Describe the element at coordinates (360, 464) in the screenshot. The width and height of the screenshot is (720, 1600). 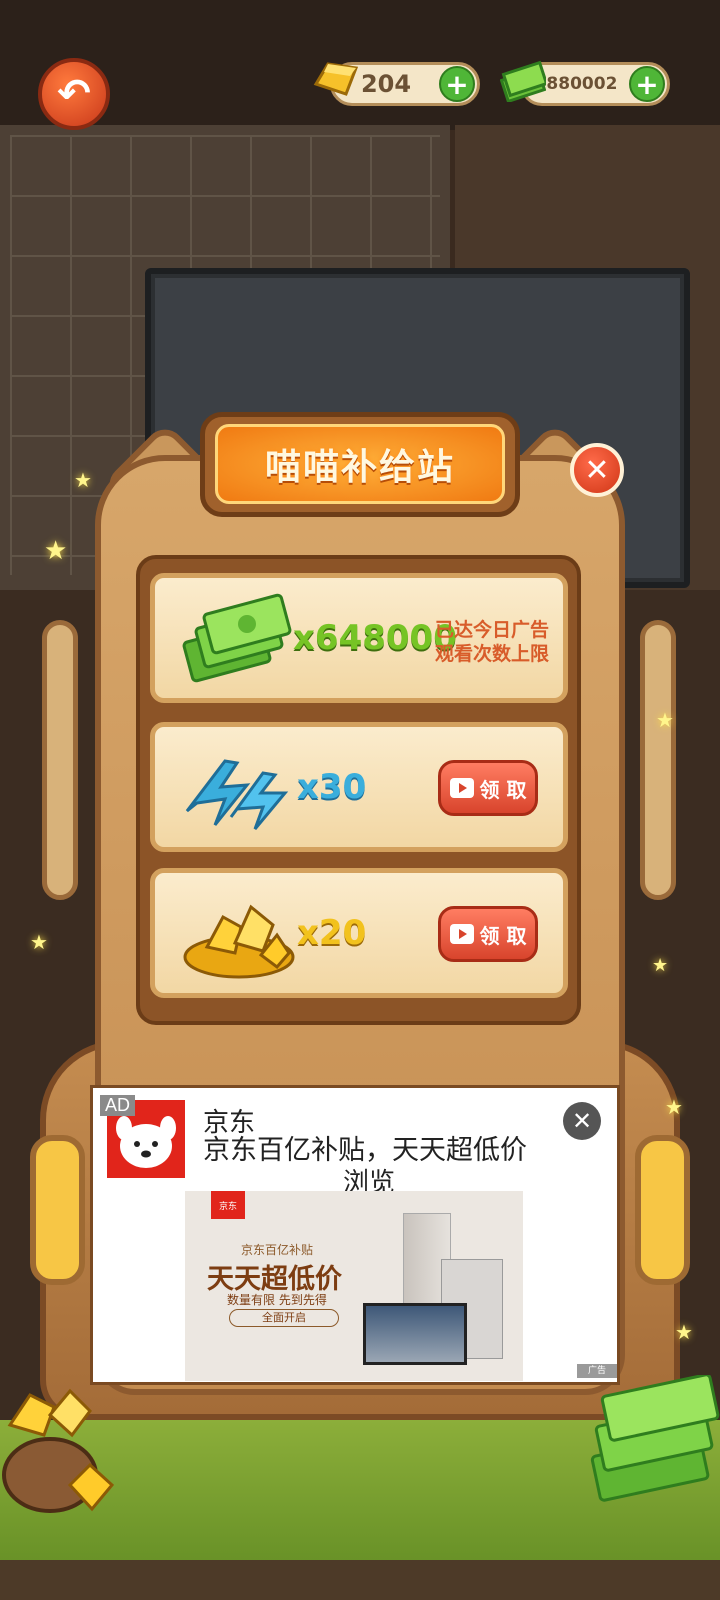
I see `panel-title: 喵喵补给站` at that location.